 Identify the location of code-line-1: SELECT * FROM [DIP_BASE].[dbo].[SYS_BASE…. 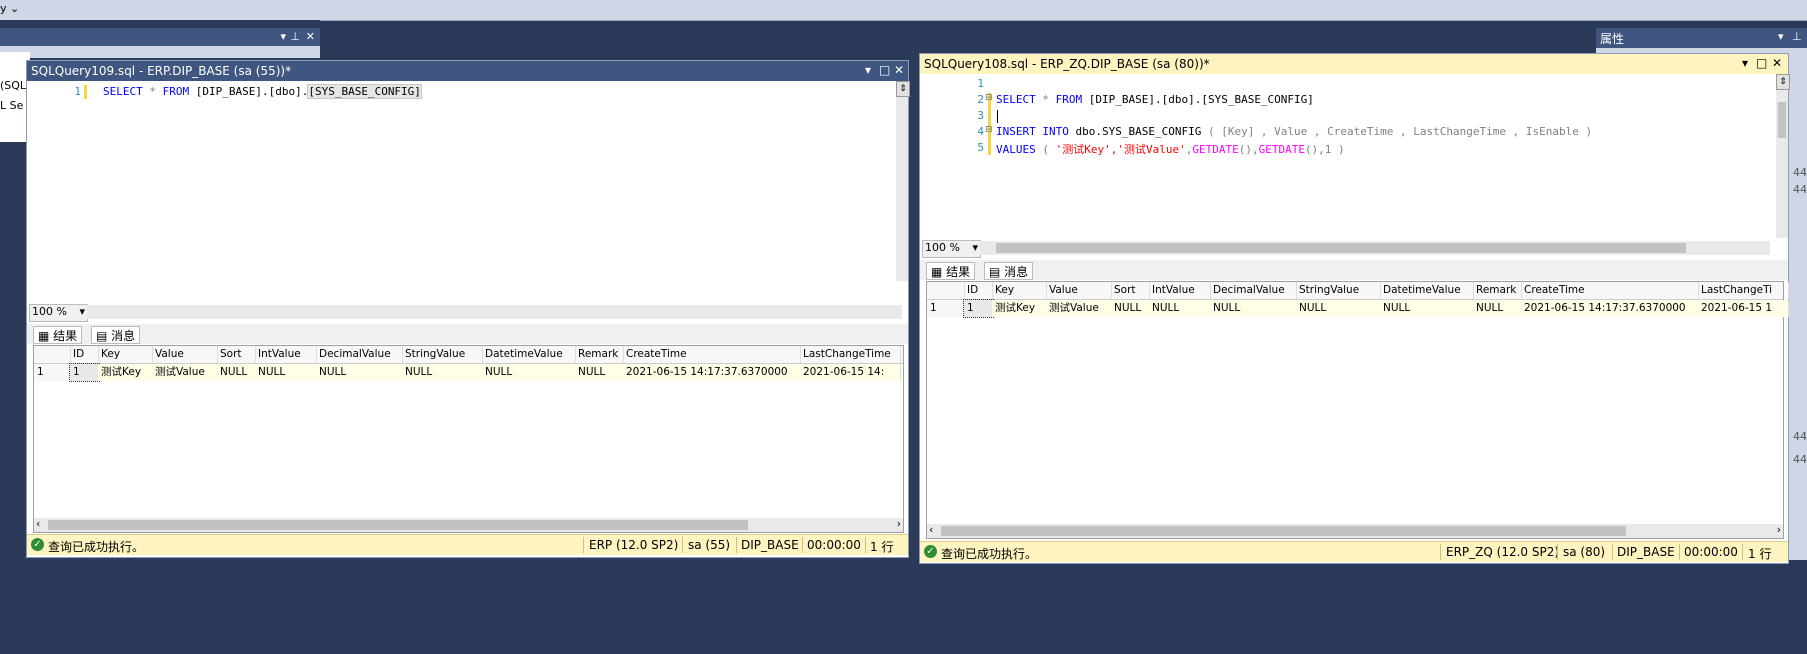
(262, 91).